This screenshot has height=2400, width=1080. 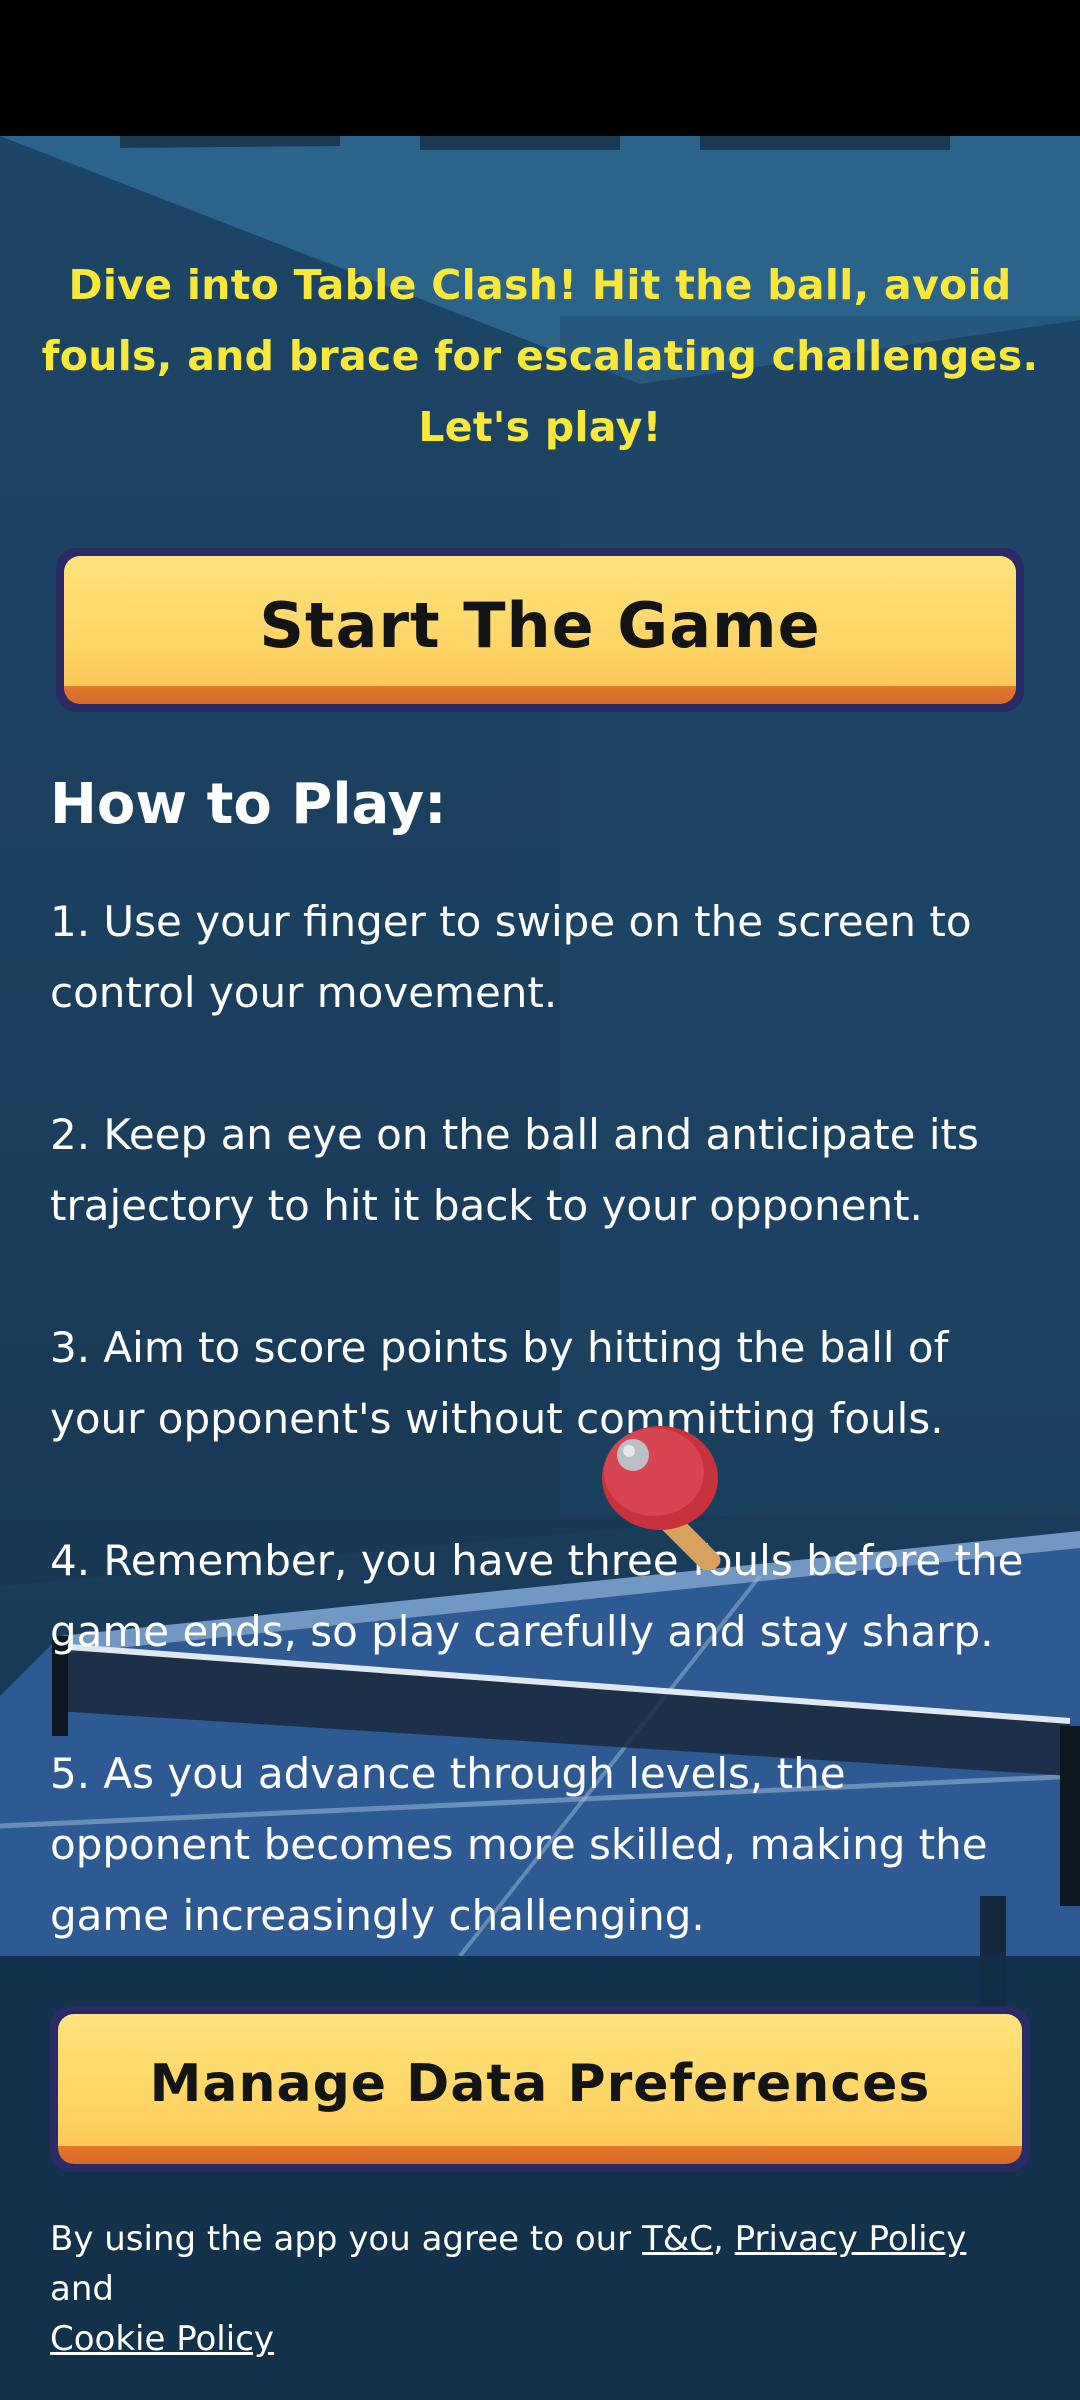 I want to click on start-game-button-face: Start The Game, so click(x=540, y=630).